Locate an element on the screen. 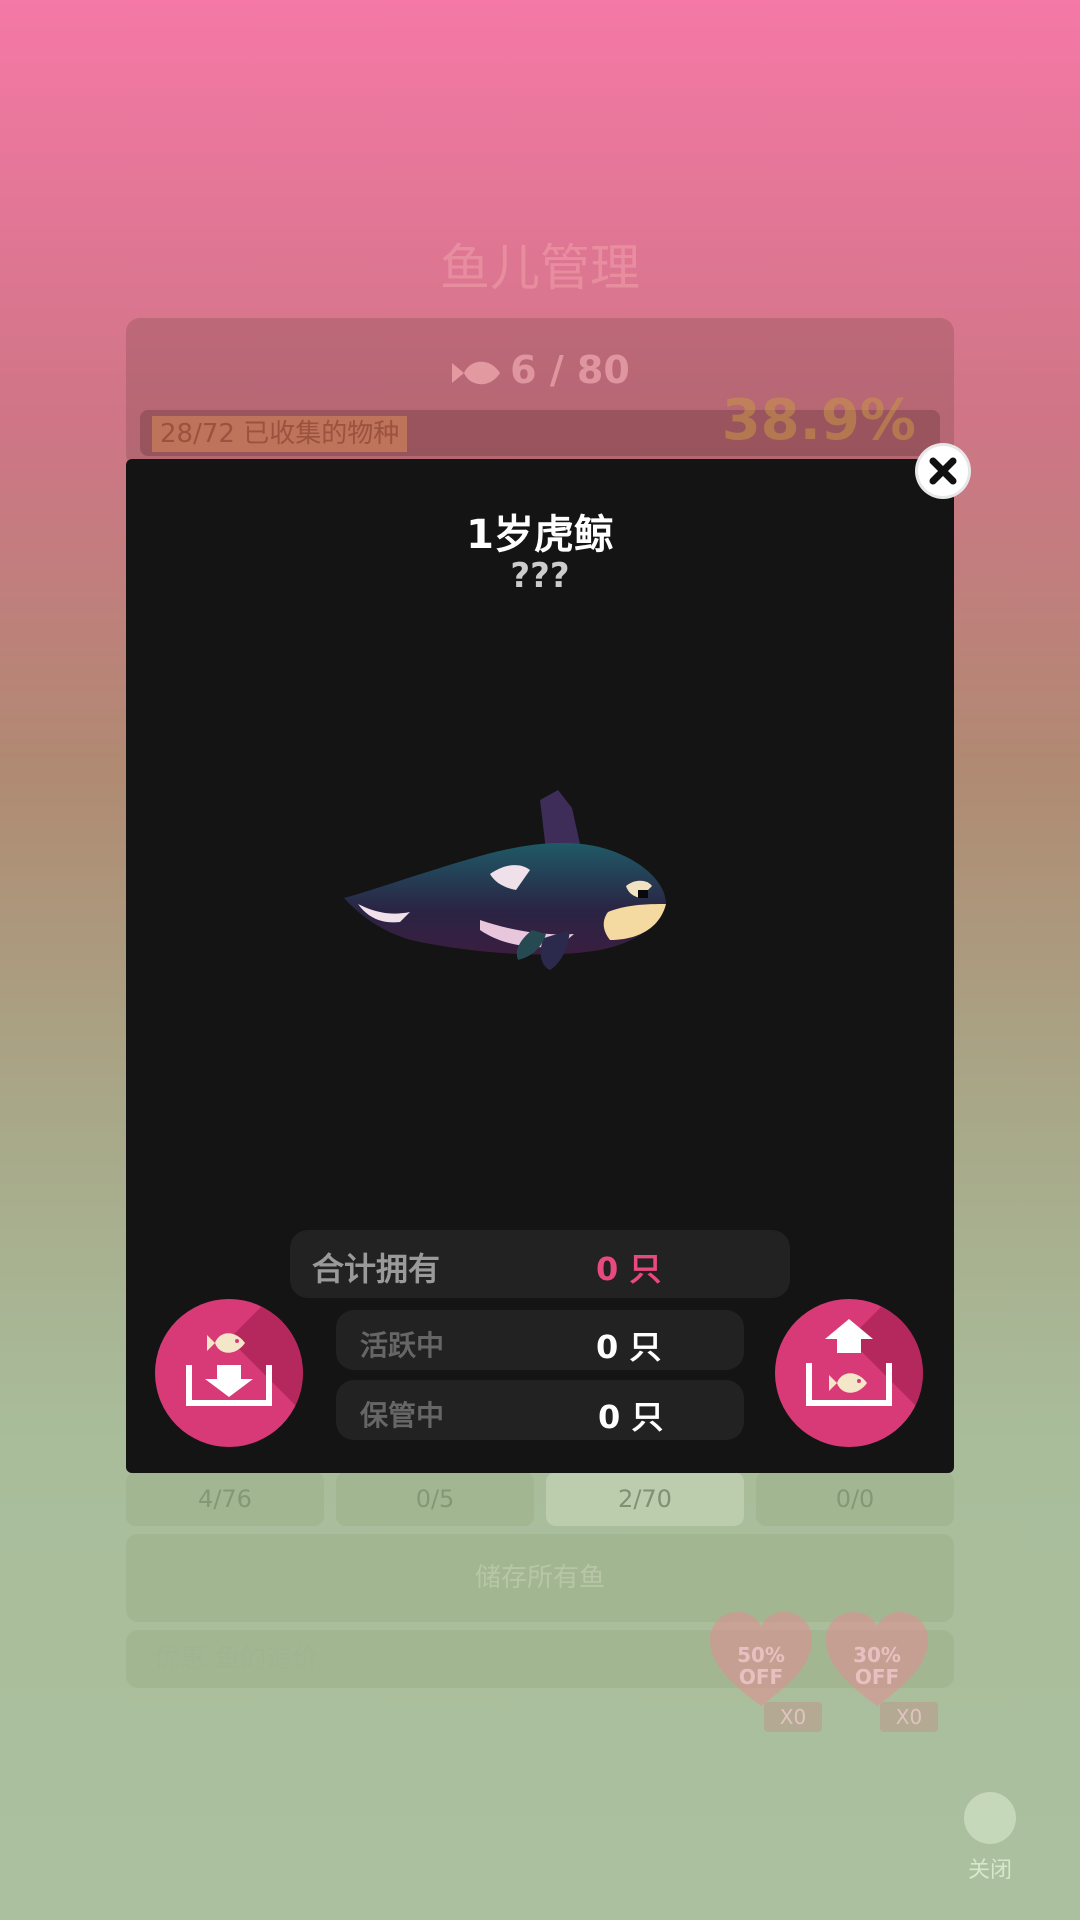 This screenshot has height=1920, width=1080. discount-badge-30: 30% OFF X0 is located at coordinates (880, 1671).